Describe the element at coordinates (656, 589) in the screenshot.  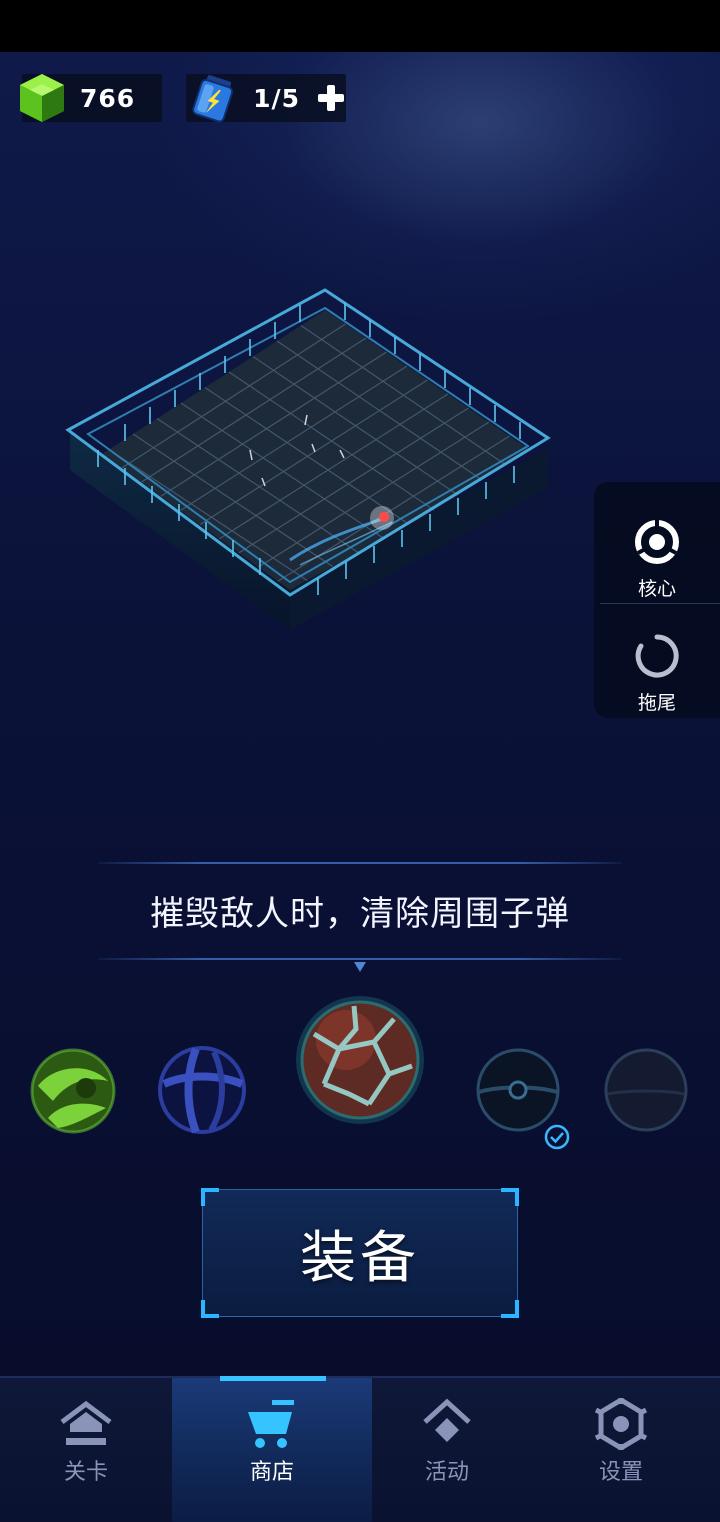
I see `side-tab-core-label: 核心` at that location.